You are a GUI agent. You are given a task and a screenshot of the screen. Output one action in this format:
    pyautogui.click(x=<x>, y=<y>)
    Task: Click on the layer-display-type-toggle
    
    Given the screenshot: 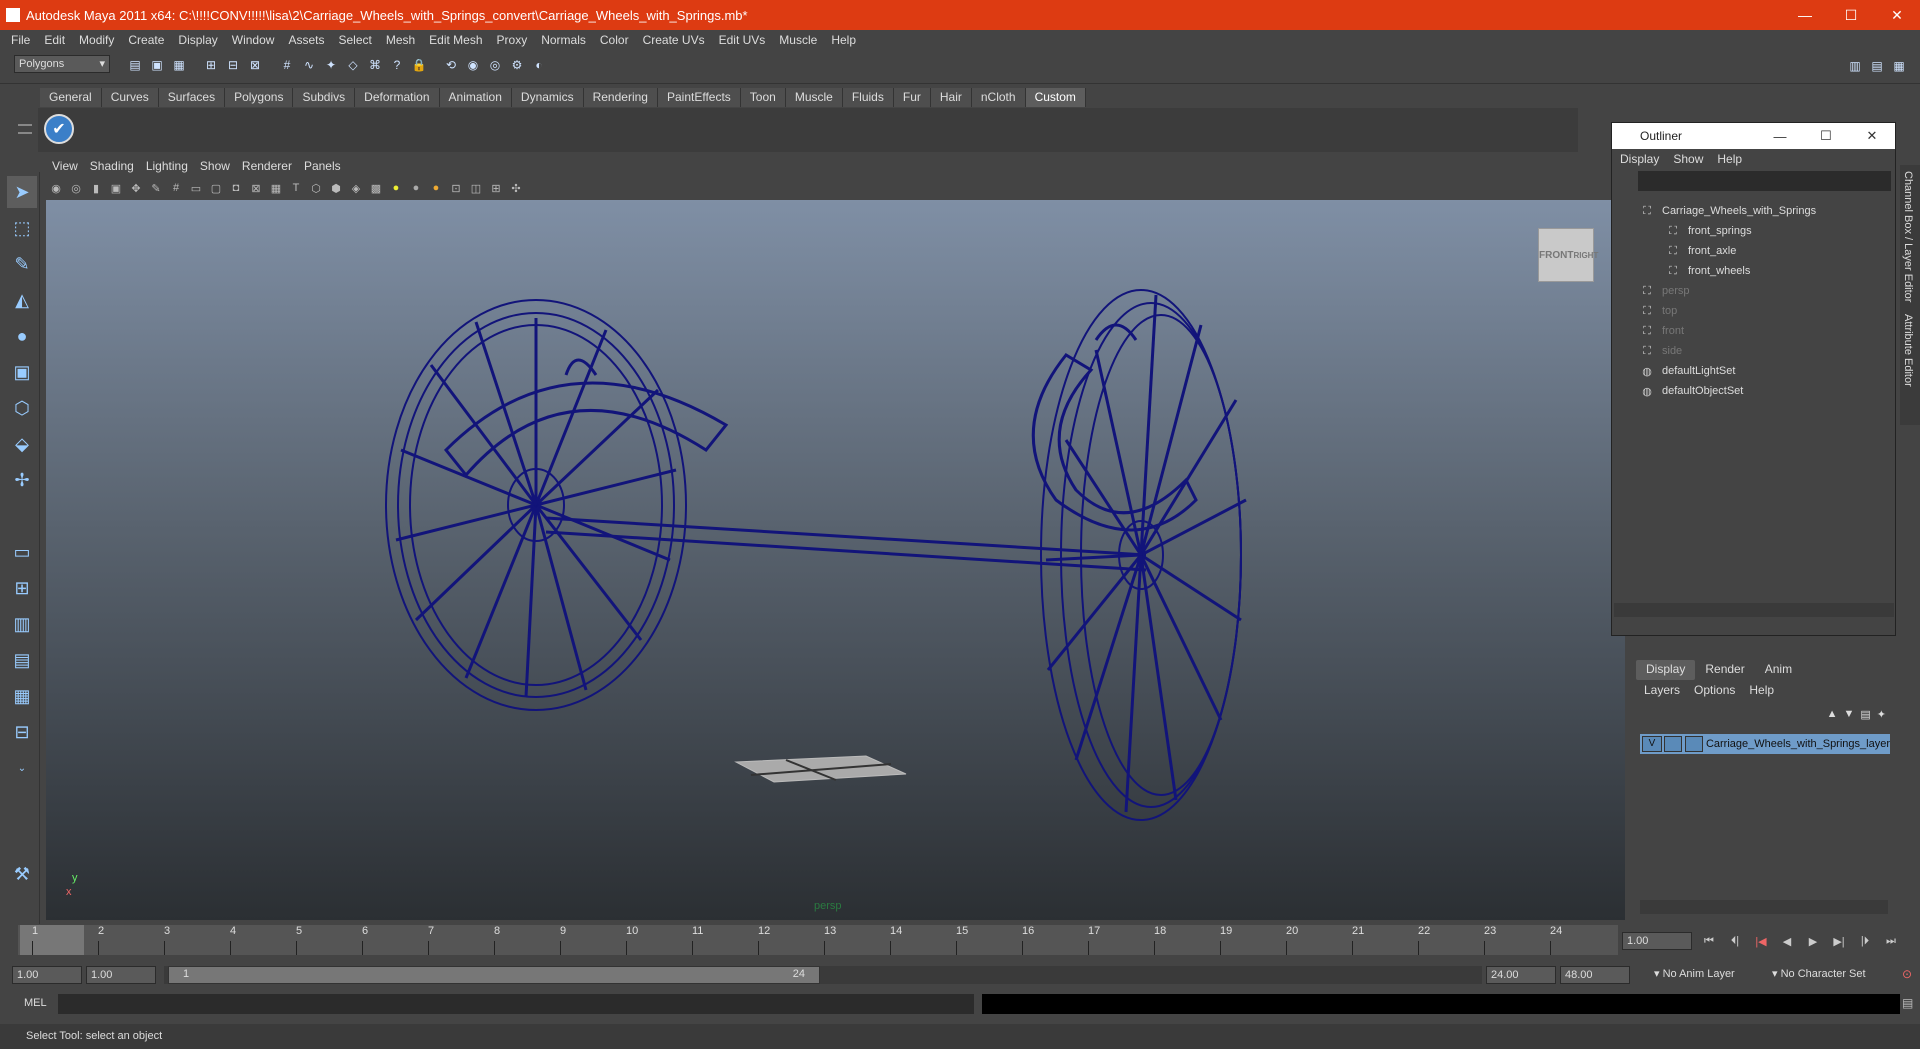 What is the action you would take?
    pyautogui.click(x=1672, y=744)
    